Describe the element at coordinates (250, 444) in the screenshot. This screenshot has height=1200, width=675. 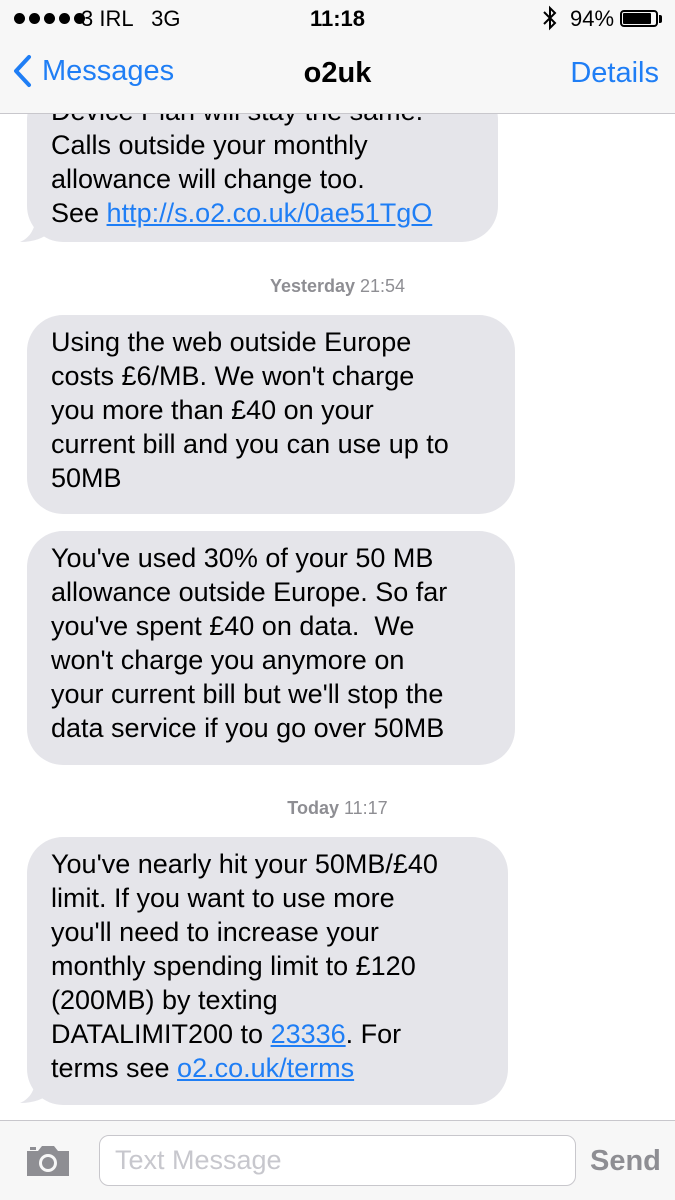
I see `message-line: current bill and you can use up to` at that location.